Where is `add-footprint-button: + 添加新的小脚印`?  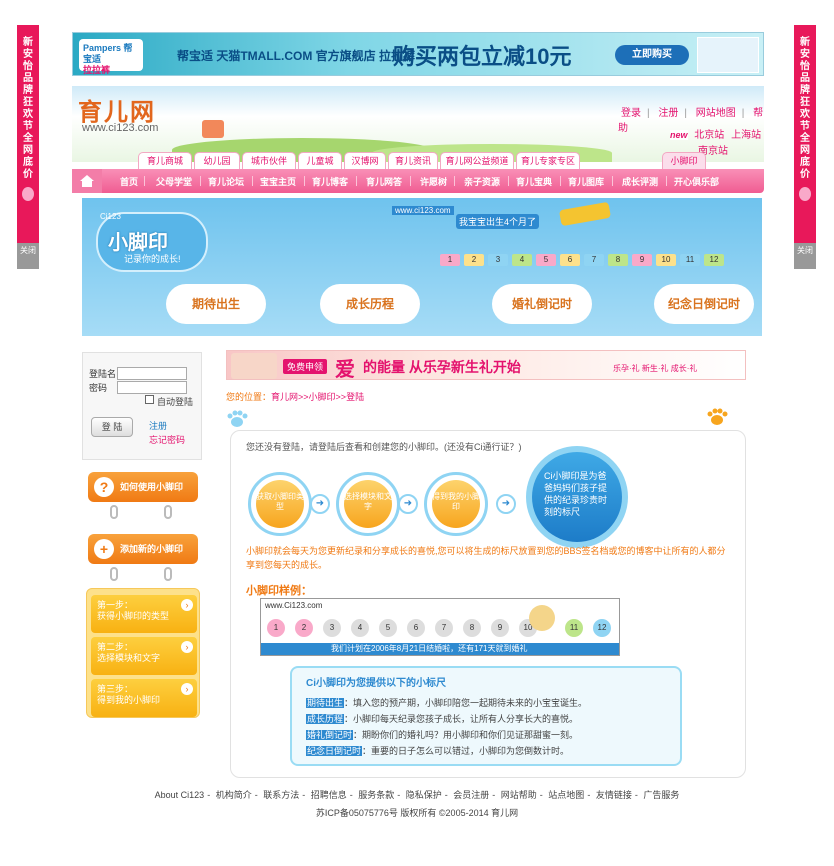 add-footprint-button: + 添加新的小脚印 is located at coordinates (143, 549).